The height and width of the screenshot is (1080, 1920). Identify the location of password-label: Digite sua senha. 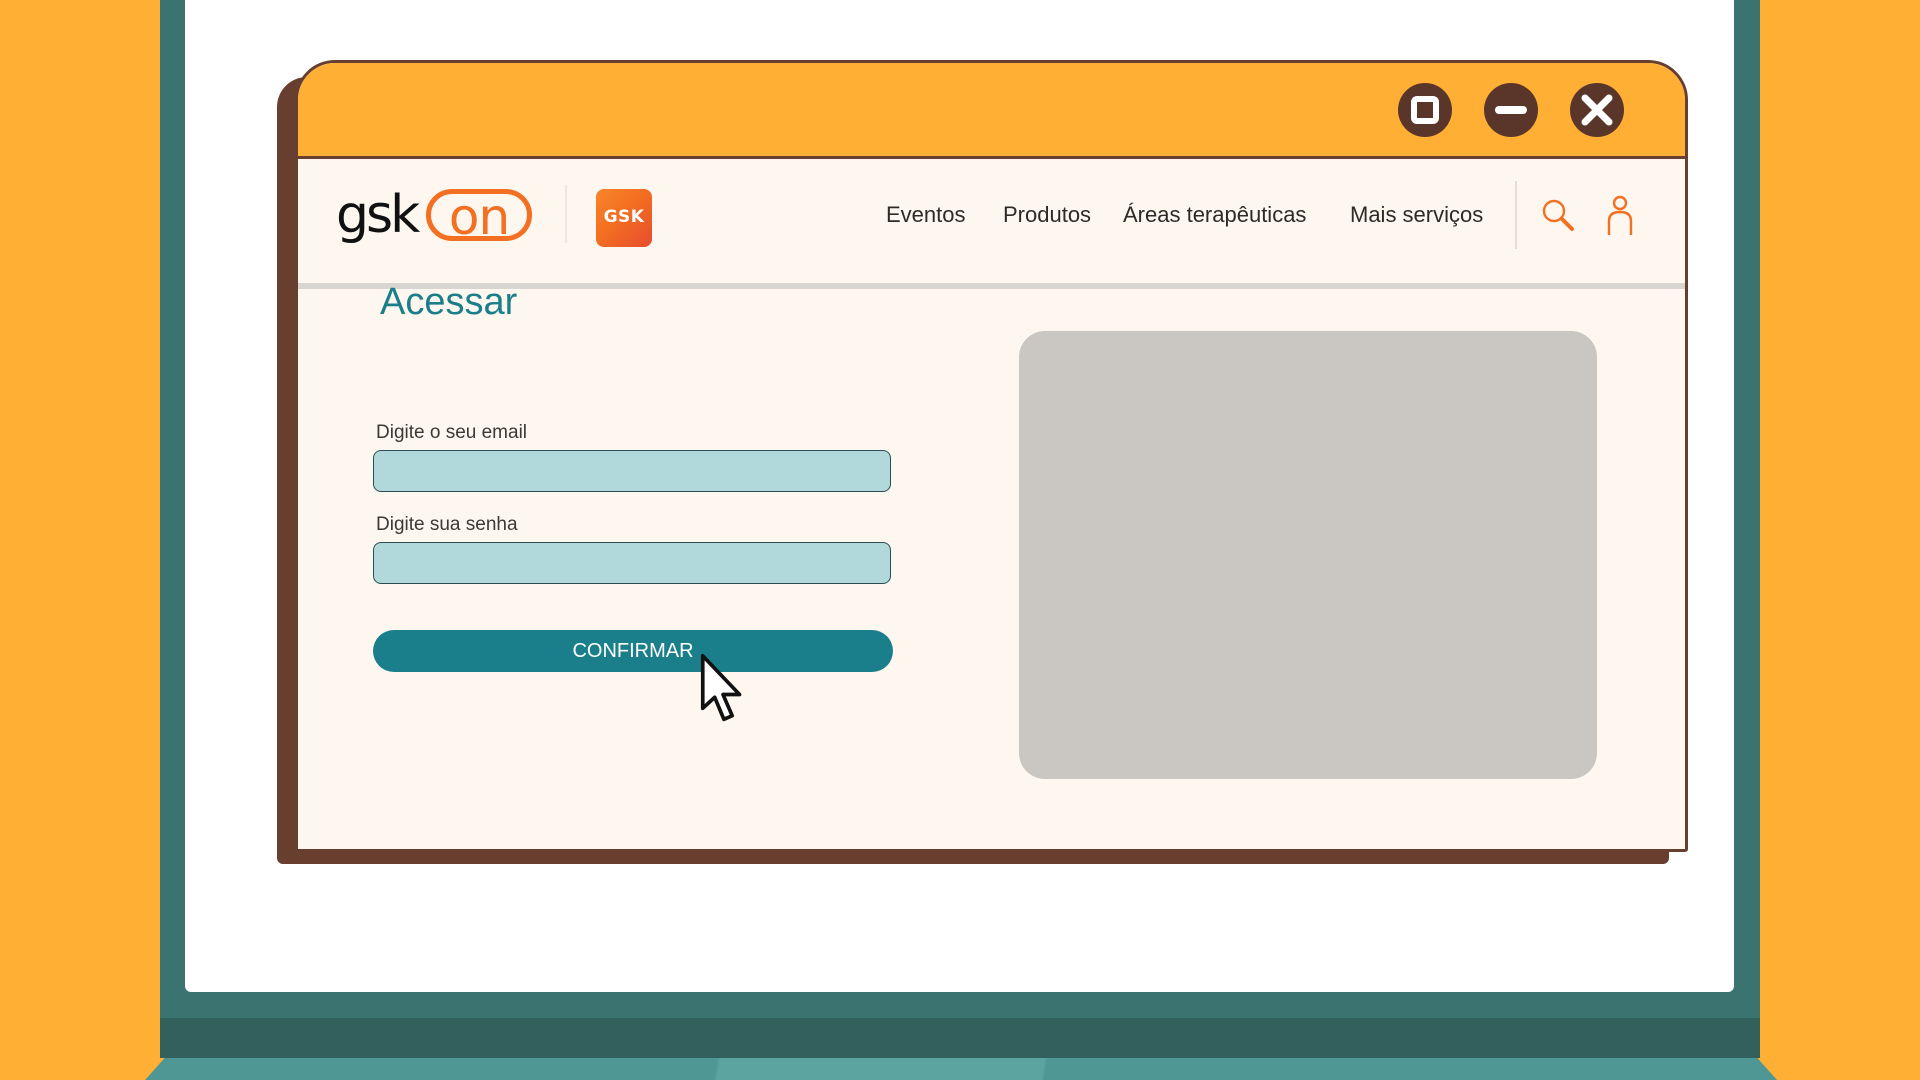
(447, 524).